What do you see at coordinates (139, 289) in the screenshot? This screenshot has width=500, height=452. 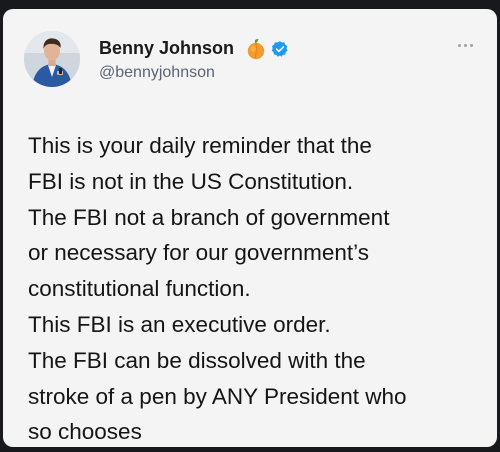 I see `tweet-line: constitutional function.` at bounding box center [139, 289].